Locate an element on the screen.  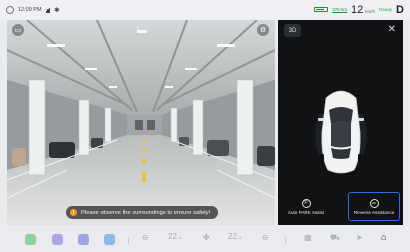
bluetooth-icon: ✱ is located at coordinates (57, 10).